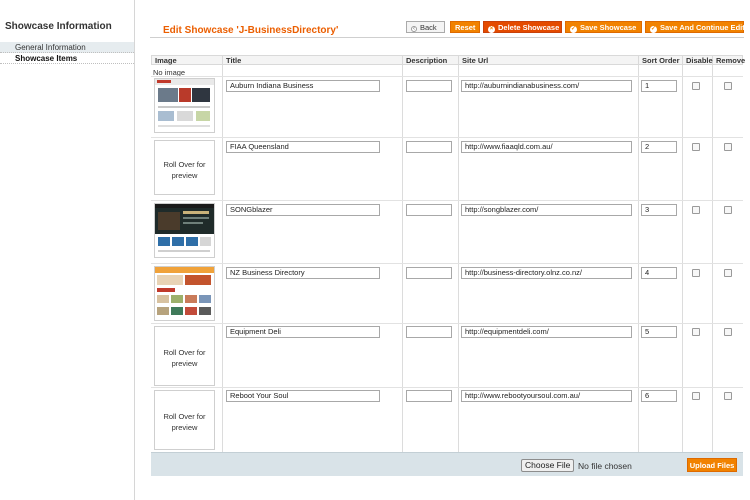  I want to click on thumbnail-image-nz-business, so click(184, 293).